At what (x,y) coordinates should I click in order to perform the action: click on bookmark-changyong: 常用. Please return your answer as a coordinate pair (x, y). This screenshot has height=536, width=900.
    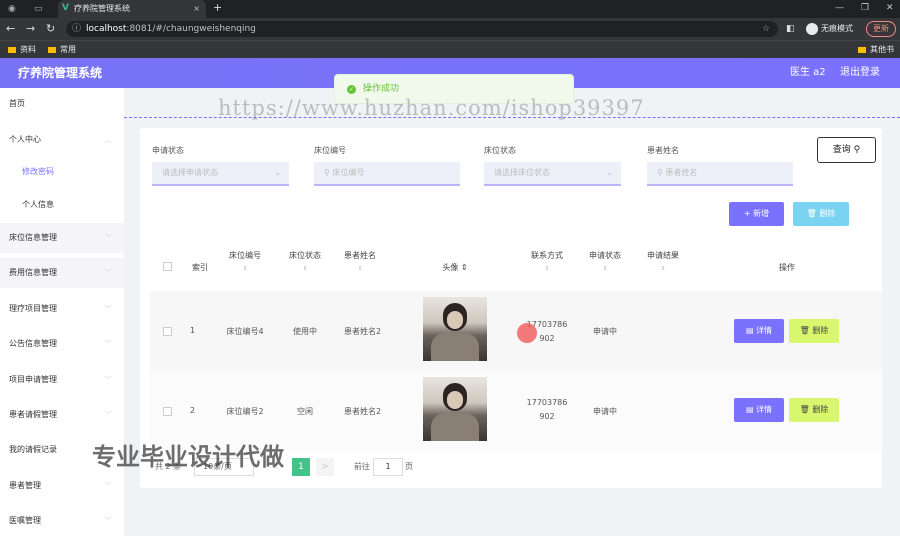
    Looking at the image, I should click on (62, 49).